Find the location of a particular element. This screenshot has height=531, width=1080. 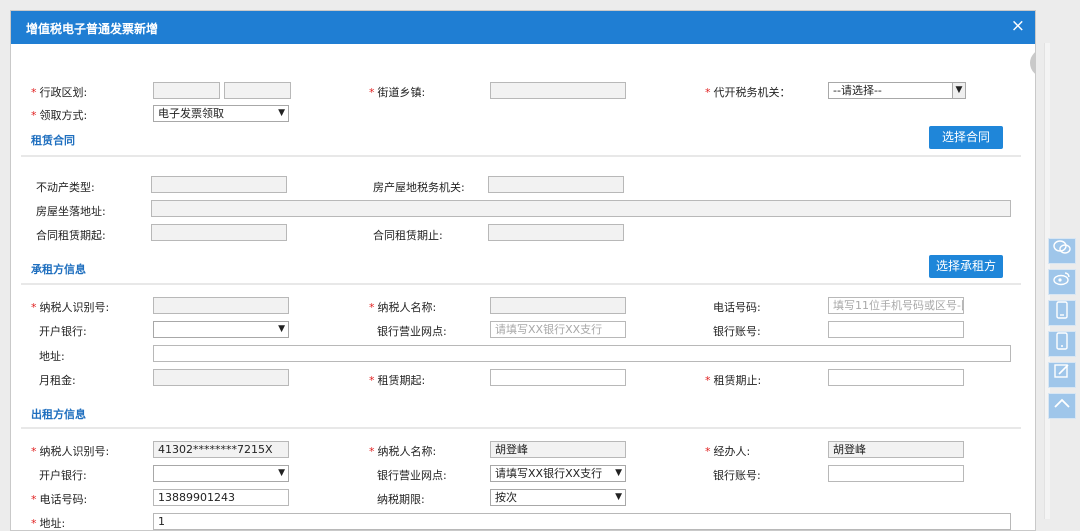

lessor-section-title: 出租方信息 is located at coordinates (58, 414).